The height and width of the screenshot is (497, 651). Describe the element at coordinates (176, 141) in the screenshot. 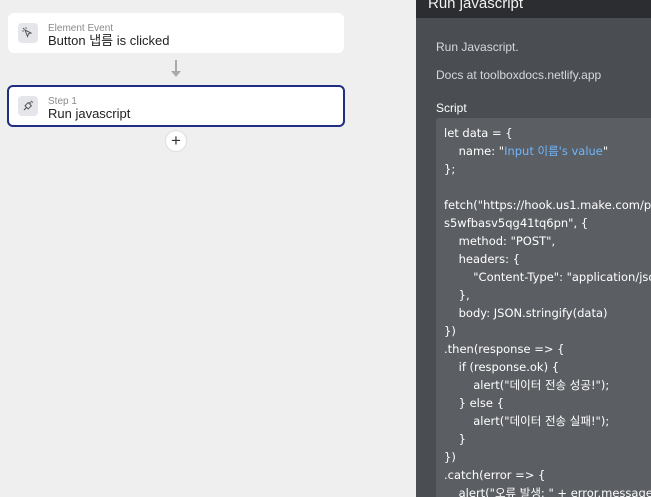

I see `add-step-button: +` at that location.